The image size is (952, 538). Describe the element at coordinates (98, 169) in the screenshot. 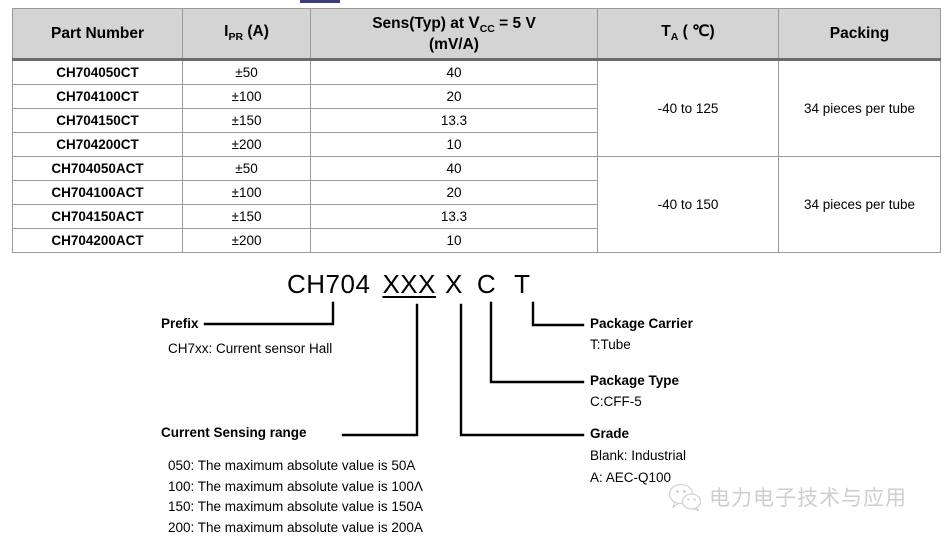

I see `cell-part-number: CH704050ACT` at that location.